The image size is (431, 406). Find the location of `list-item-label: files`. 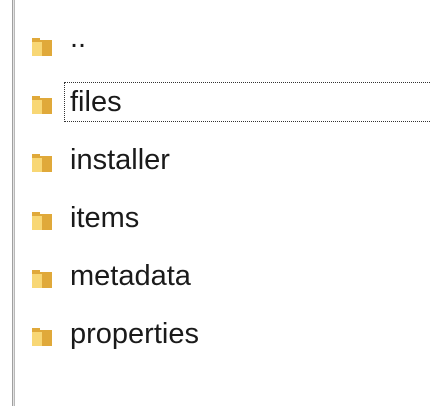

list-item-label: files is located at coordinates (247, 102).